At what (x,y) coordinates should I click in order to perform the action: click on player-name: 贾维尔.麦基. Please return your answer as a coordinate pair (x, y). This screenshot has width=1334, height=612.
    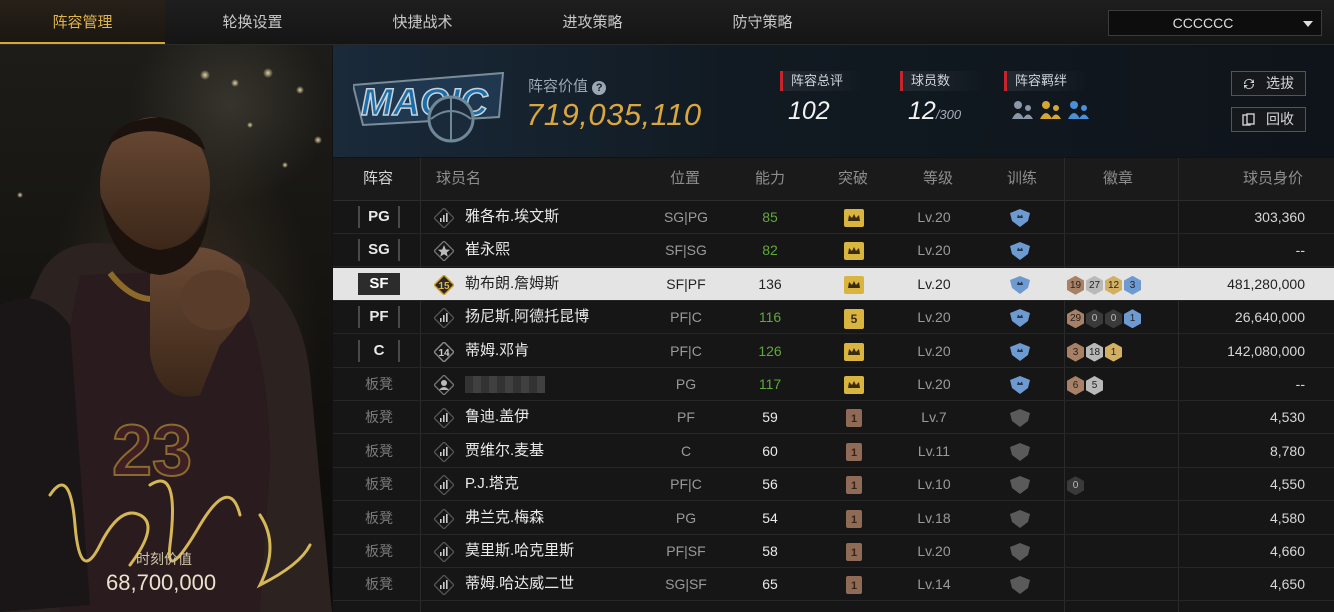
    Looking at the image, I should click on (504, 451).